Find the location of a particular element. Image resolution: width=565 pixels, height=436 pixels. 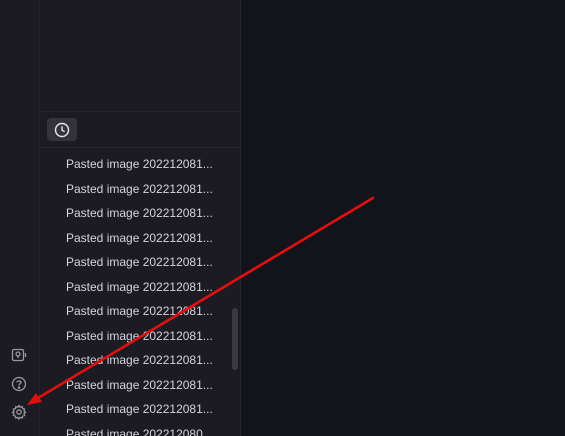

sidebar-tab-header is located at coordinates (140, 130).